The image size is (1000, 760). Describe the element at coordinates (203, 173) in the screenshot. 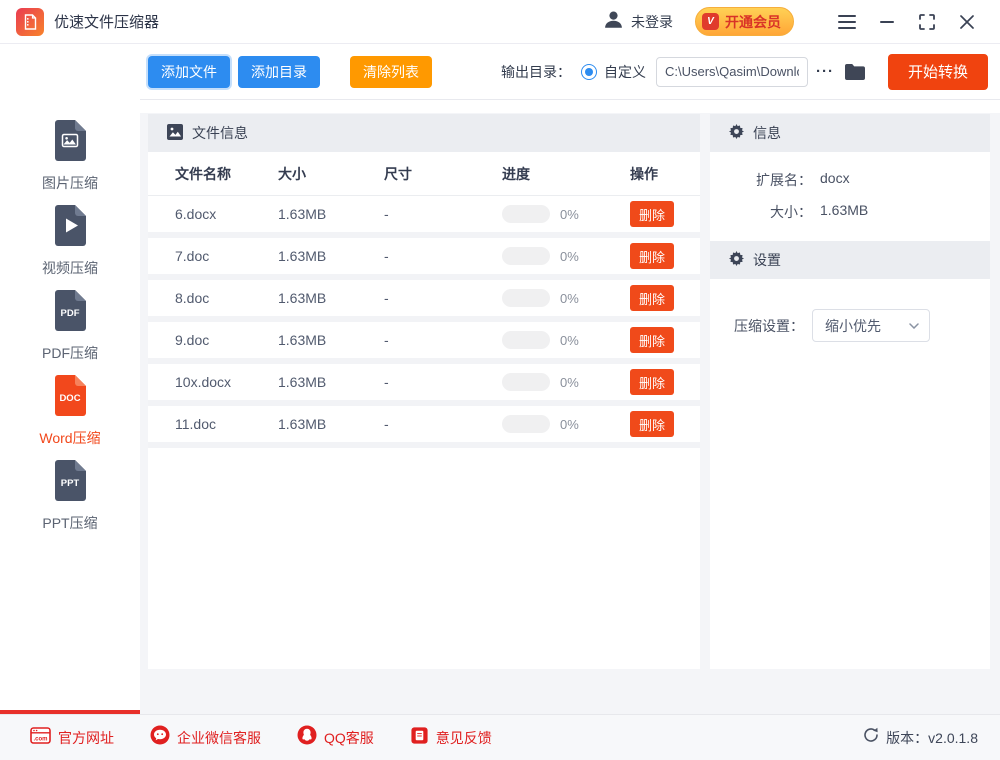

I see `col-file-name: 文件名称` at that location.